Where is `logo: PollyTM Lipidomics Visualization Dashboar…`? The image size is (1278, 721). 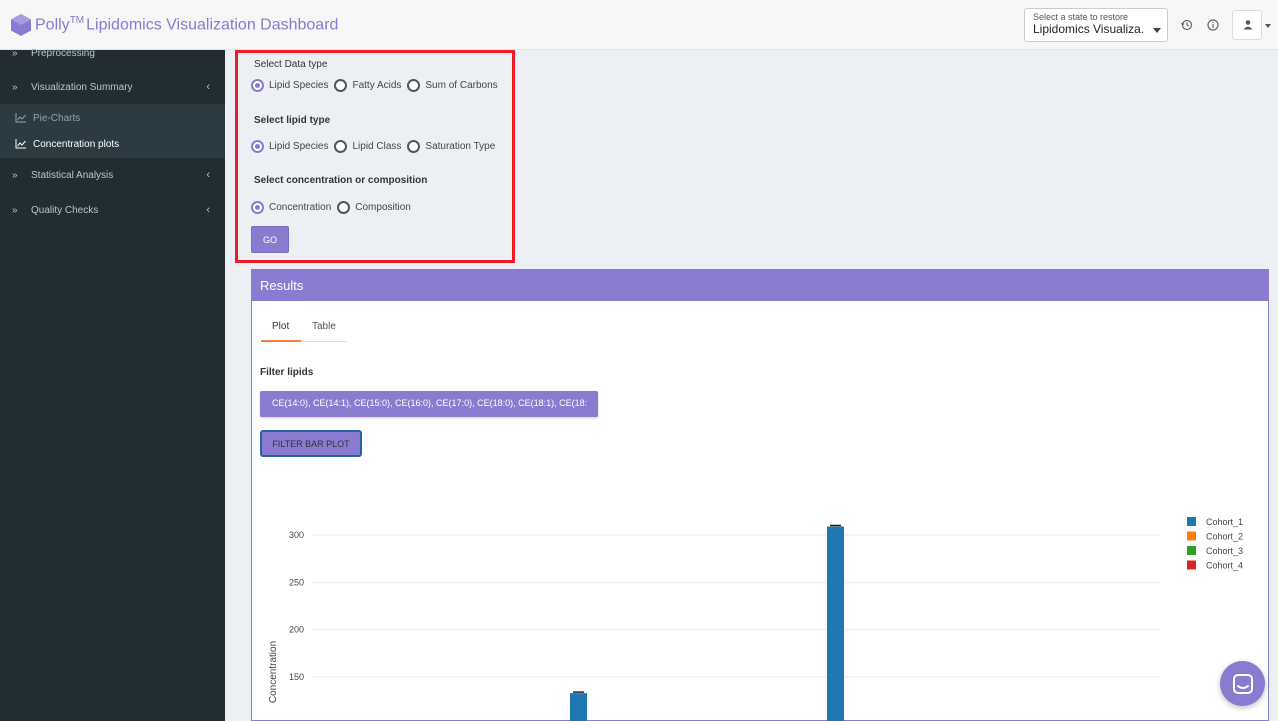 logo: PollyTM Lipidomics Visualization Dashboar… is located at coordinates (174, 25).